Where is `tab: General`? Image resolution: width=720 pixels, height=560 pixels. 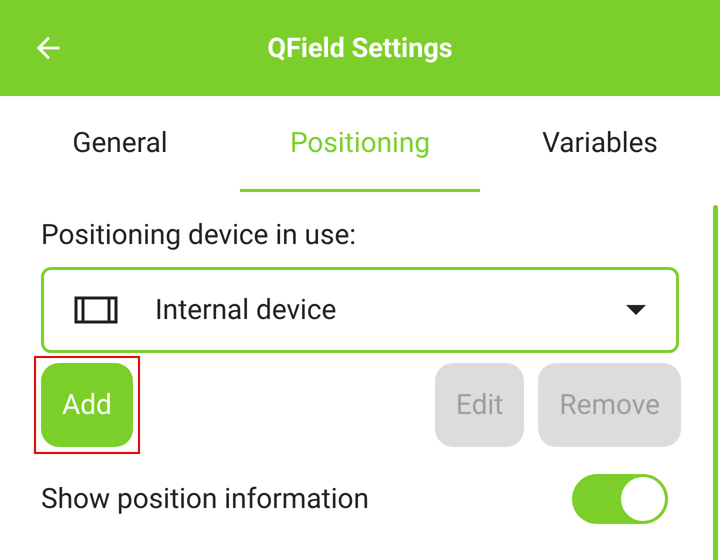
tab: General is located at coordinates (120, 144).